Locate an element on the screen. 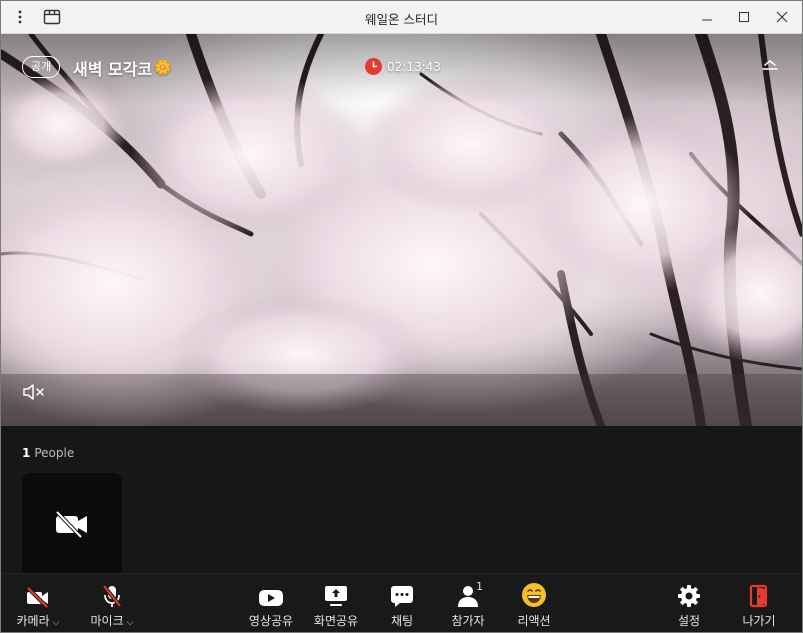 This screenshot has width=803, height=633. people-count-label: People is located at coordinates (54, 453).